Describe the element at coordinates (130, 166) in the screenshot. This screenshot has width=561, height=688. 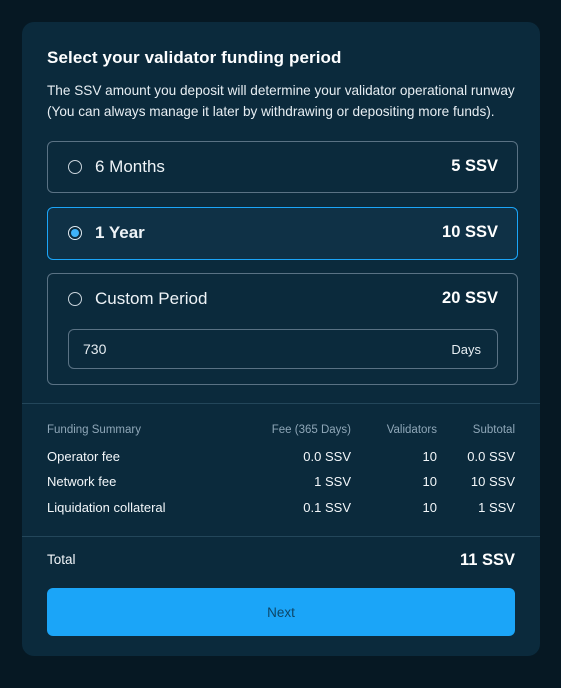
I see `option-label: 6 Months` at that location.